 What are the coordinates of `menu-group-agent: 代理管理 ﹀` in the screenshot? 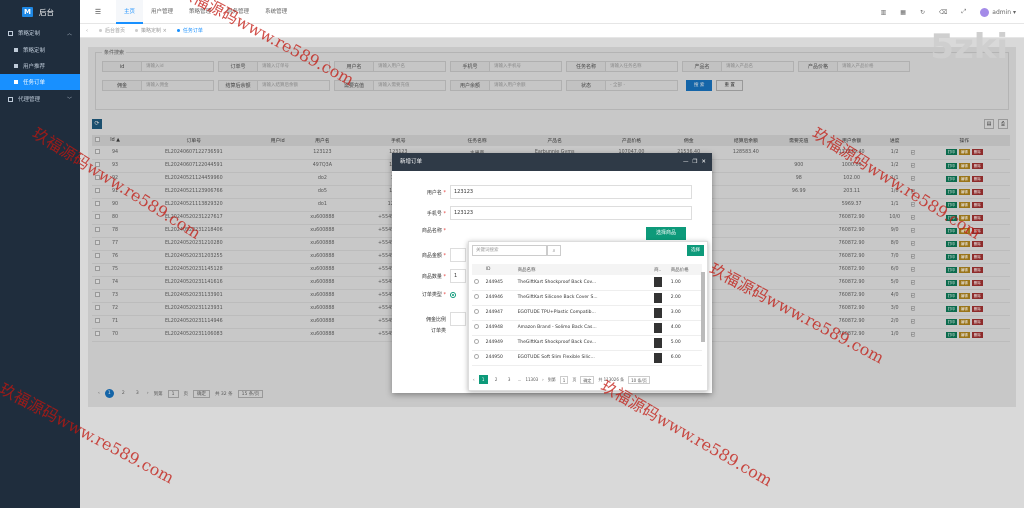 It's located at (40, 99).